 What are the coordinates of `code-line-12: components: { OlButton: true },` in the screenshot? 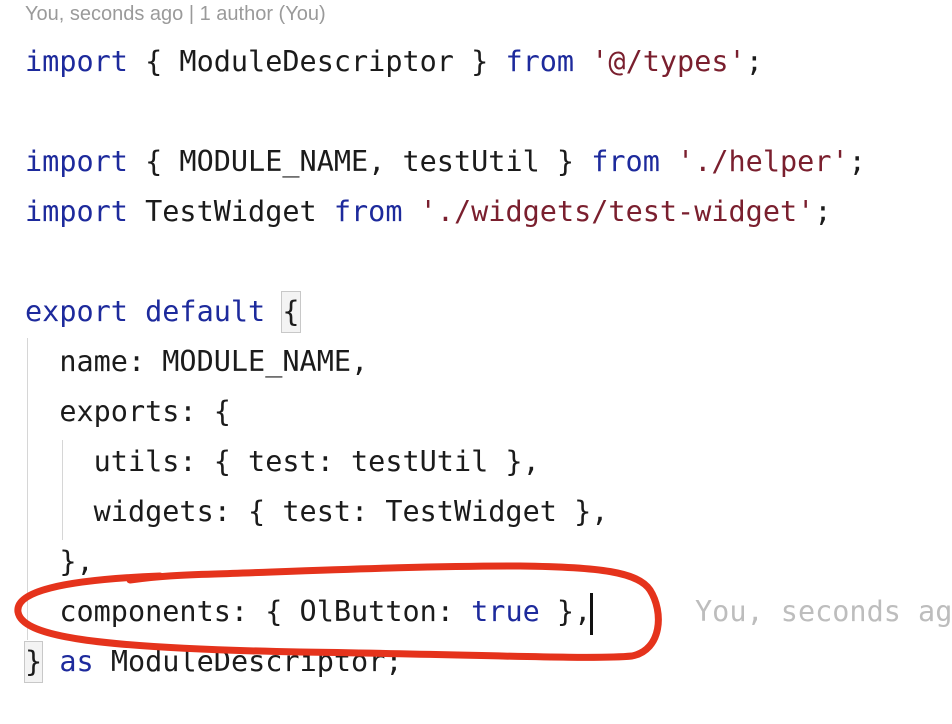 It's located at (308, 612).